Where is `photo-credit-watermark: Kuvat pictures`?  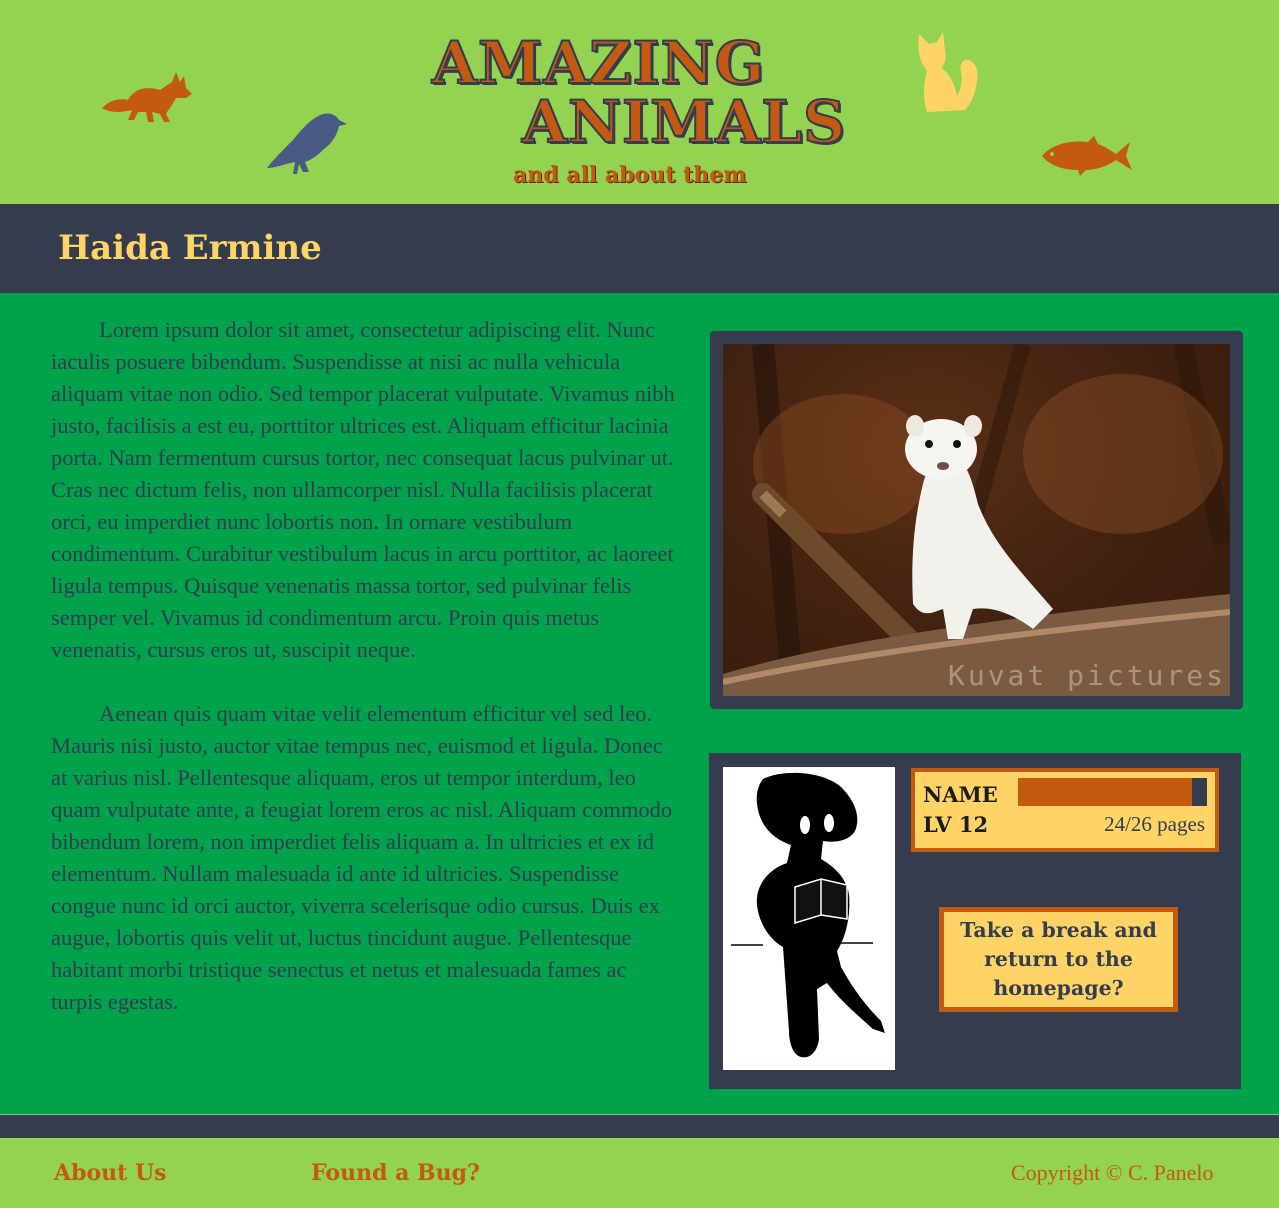
photo-credit-watermark: Kuvat pictures is located at coordinates (1086, 675).